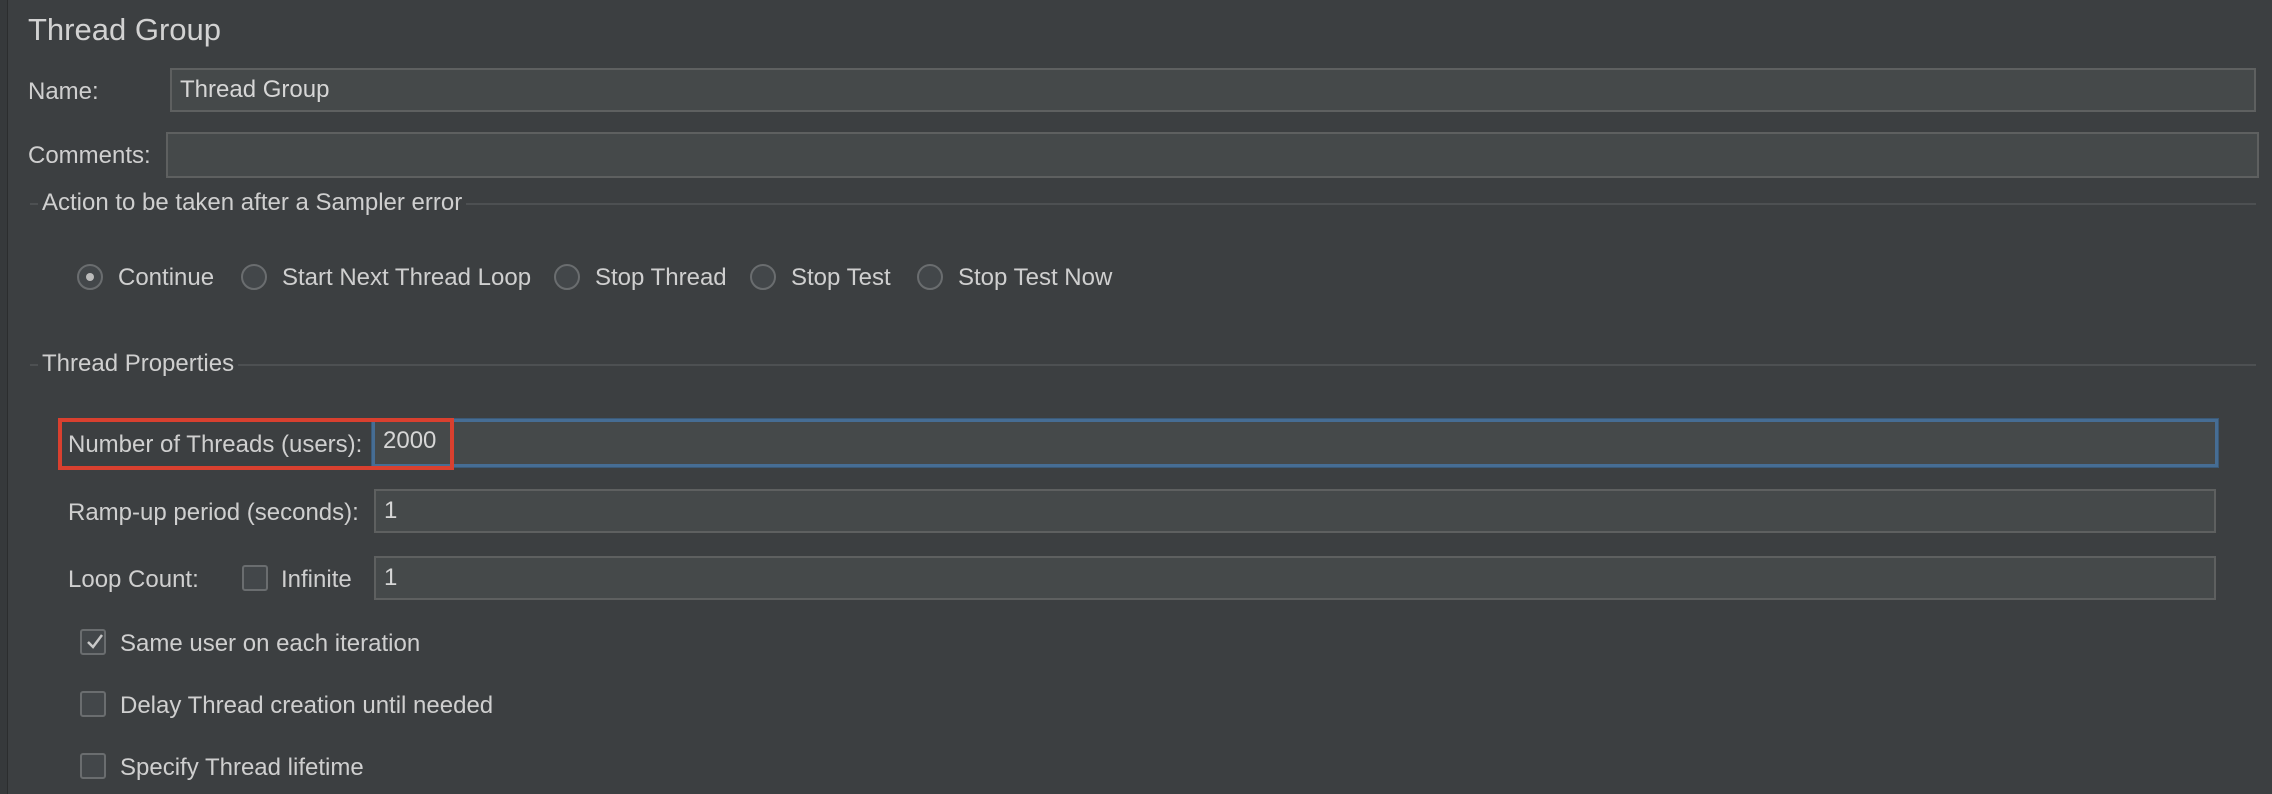 The width and height of the screenshot is (2272, 794). Describe the element at coordinates (1143, 365) in the screenshot. I see `section-divider` at that location.